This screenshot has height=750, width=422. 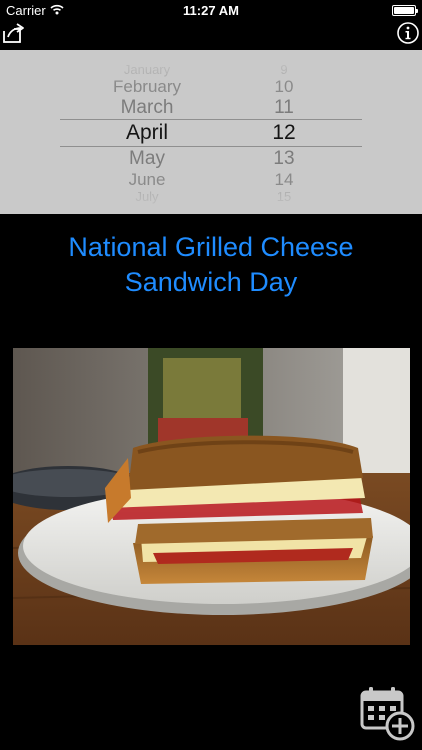 What do you see at coordinates (388, 713) in the screenshot?
I see `calendar-add-icon` at bounding box center [388, 713].